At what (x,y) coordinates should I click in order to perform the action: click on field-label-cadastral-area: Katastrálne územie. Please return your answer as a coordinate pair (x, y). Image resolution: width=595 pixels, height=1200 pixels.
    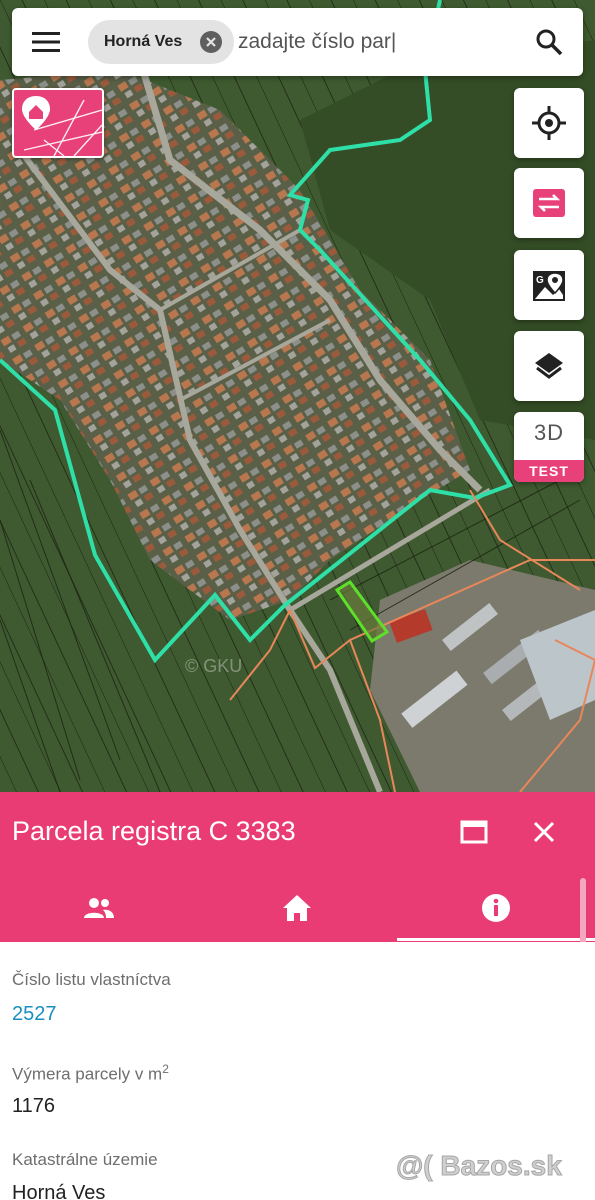
    Looking at the image, I should click on (85, 1159).